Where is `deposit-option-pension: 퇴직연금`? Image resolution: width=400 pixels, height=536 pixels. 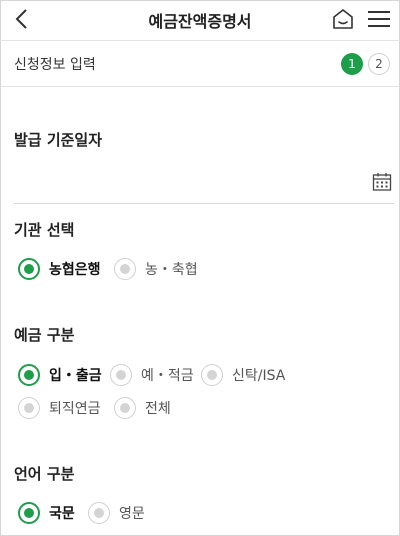
deposit-option-pension: 퇴직연금 is located at coordinates (59, 408).